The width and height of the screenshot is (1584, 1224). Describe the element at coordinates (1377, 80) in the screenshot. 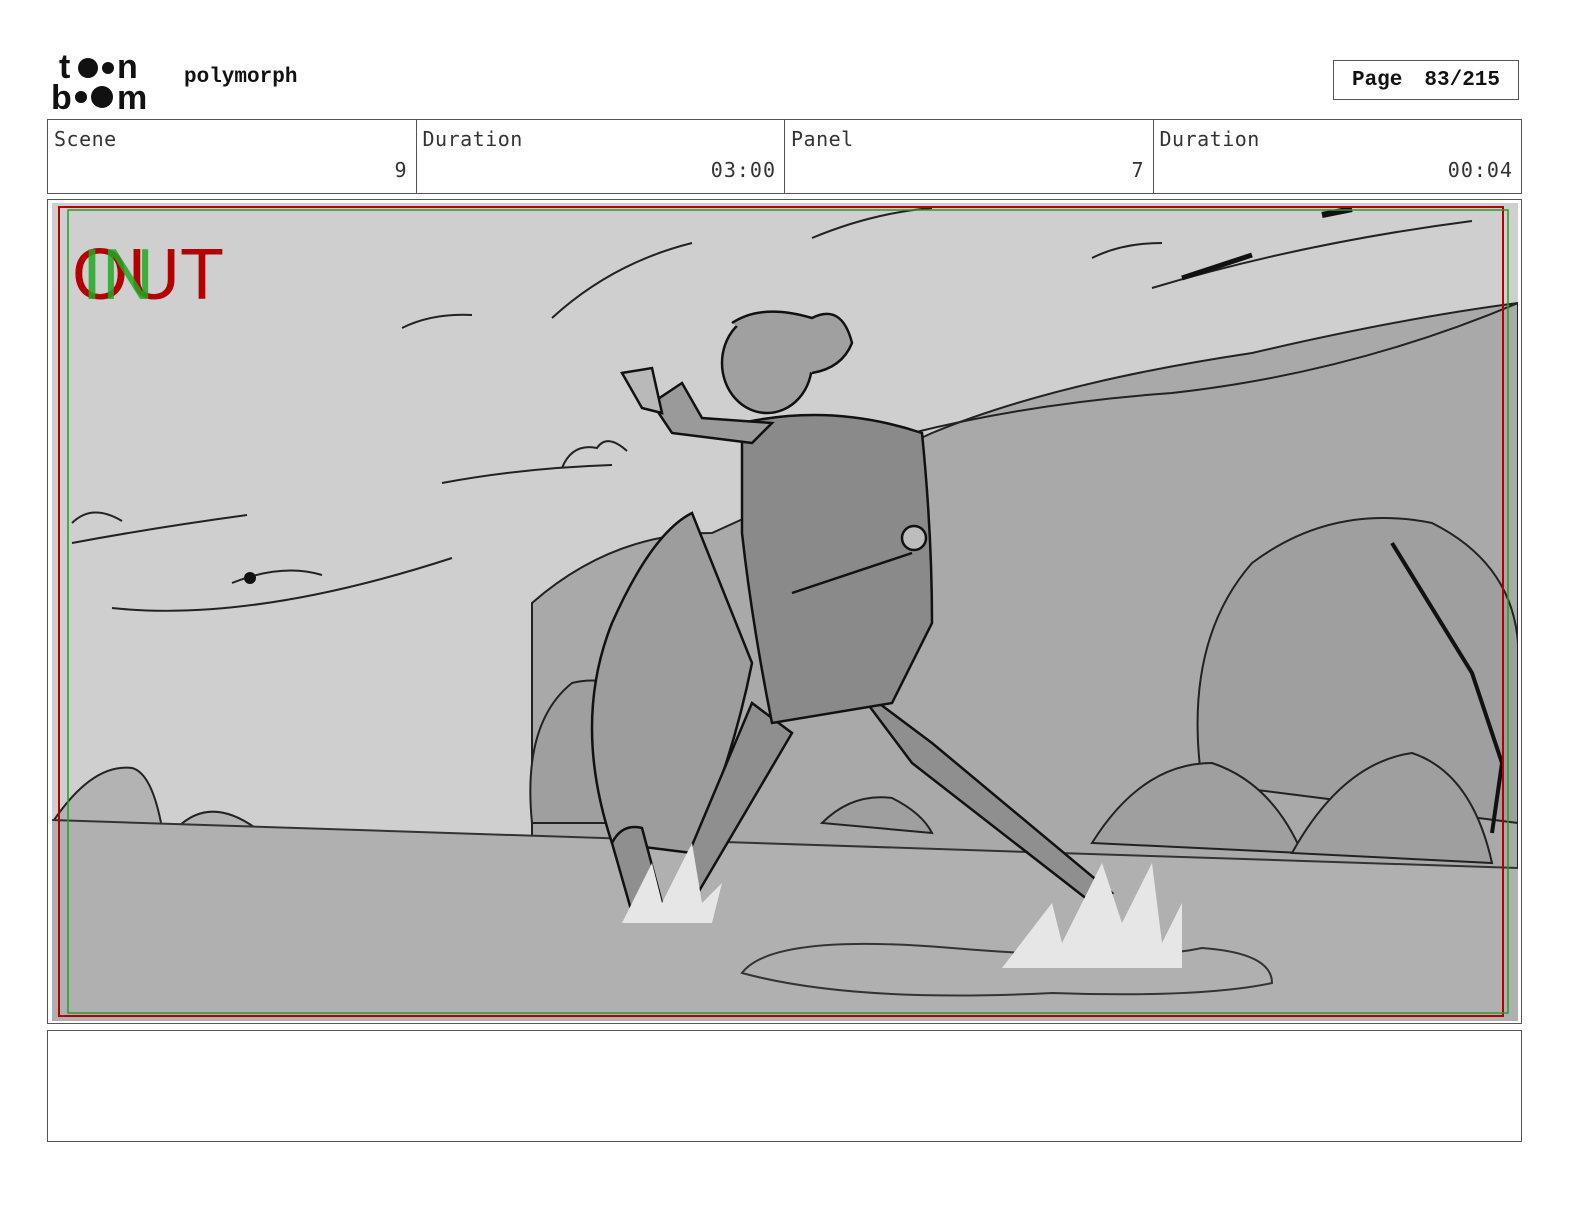

I see `page-label: Page` at that location.